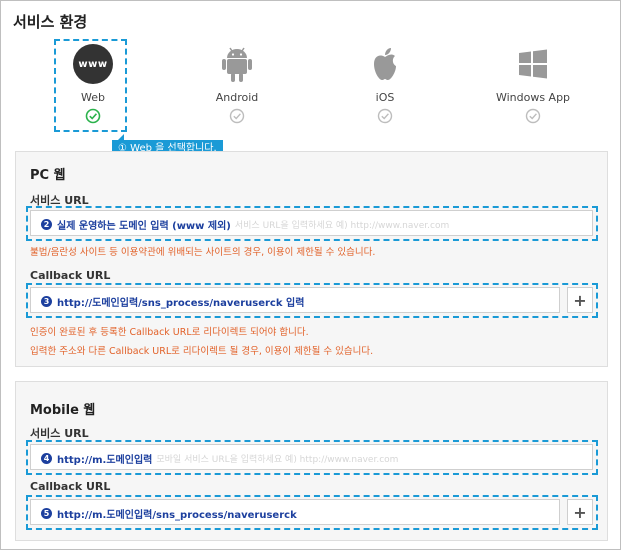 The width and height of the screenshot is (621, 550). What do you see at coordinates (312, 300) in the screenshot?
I see `pc-callback-url-highlight` at bounding box center [312, 300].